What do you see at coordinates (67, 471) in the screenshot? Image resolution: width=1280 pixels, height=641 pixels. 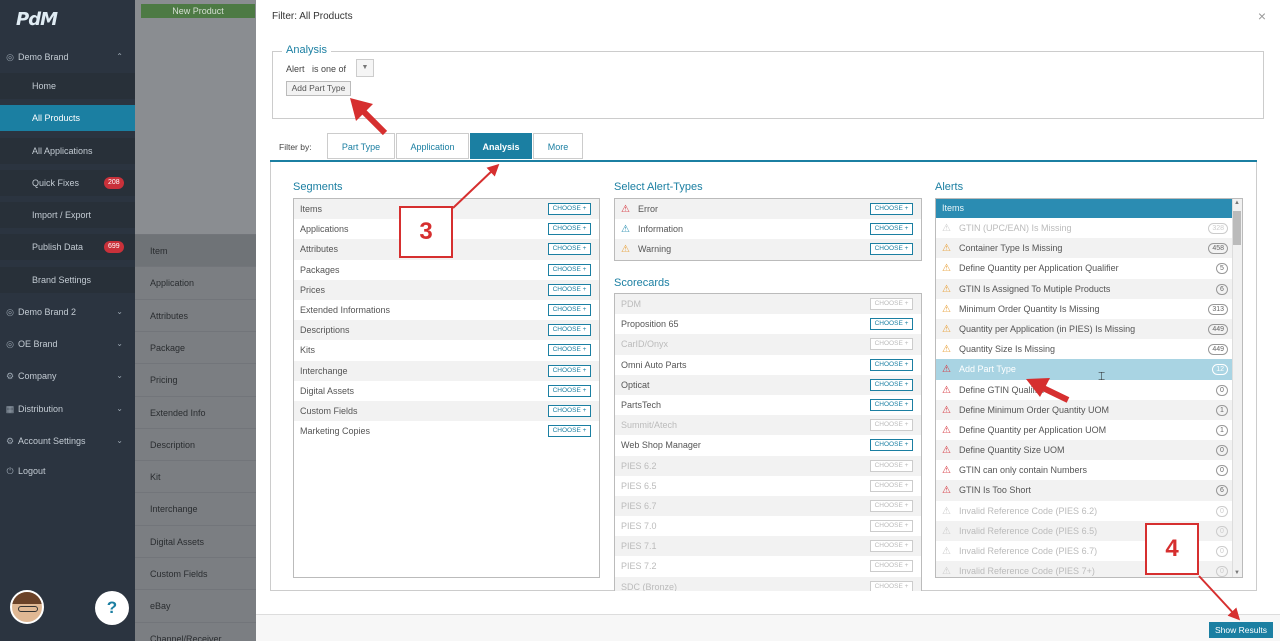 I see `sidebar-item-logout: ⏻ Logout` at bounding box center [67, 471].